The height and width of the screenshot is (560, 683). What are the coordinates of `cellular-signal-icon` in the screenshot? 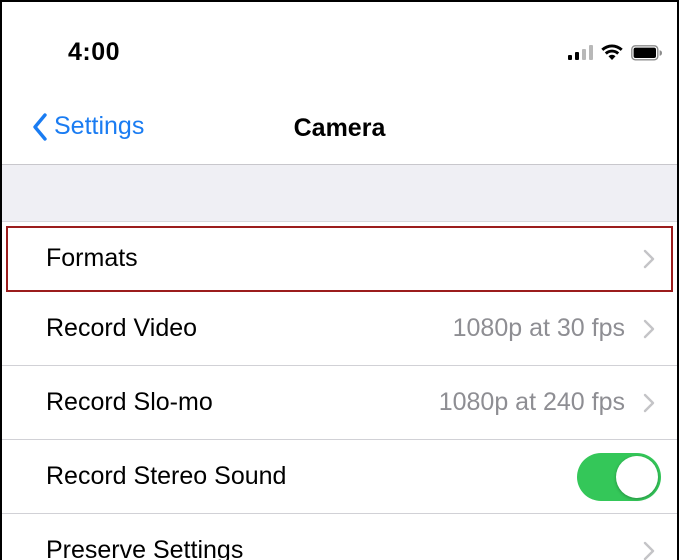 It's located at (580, 52).